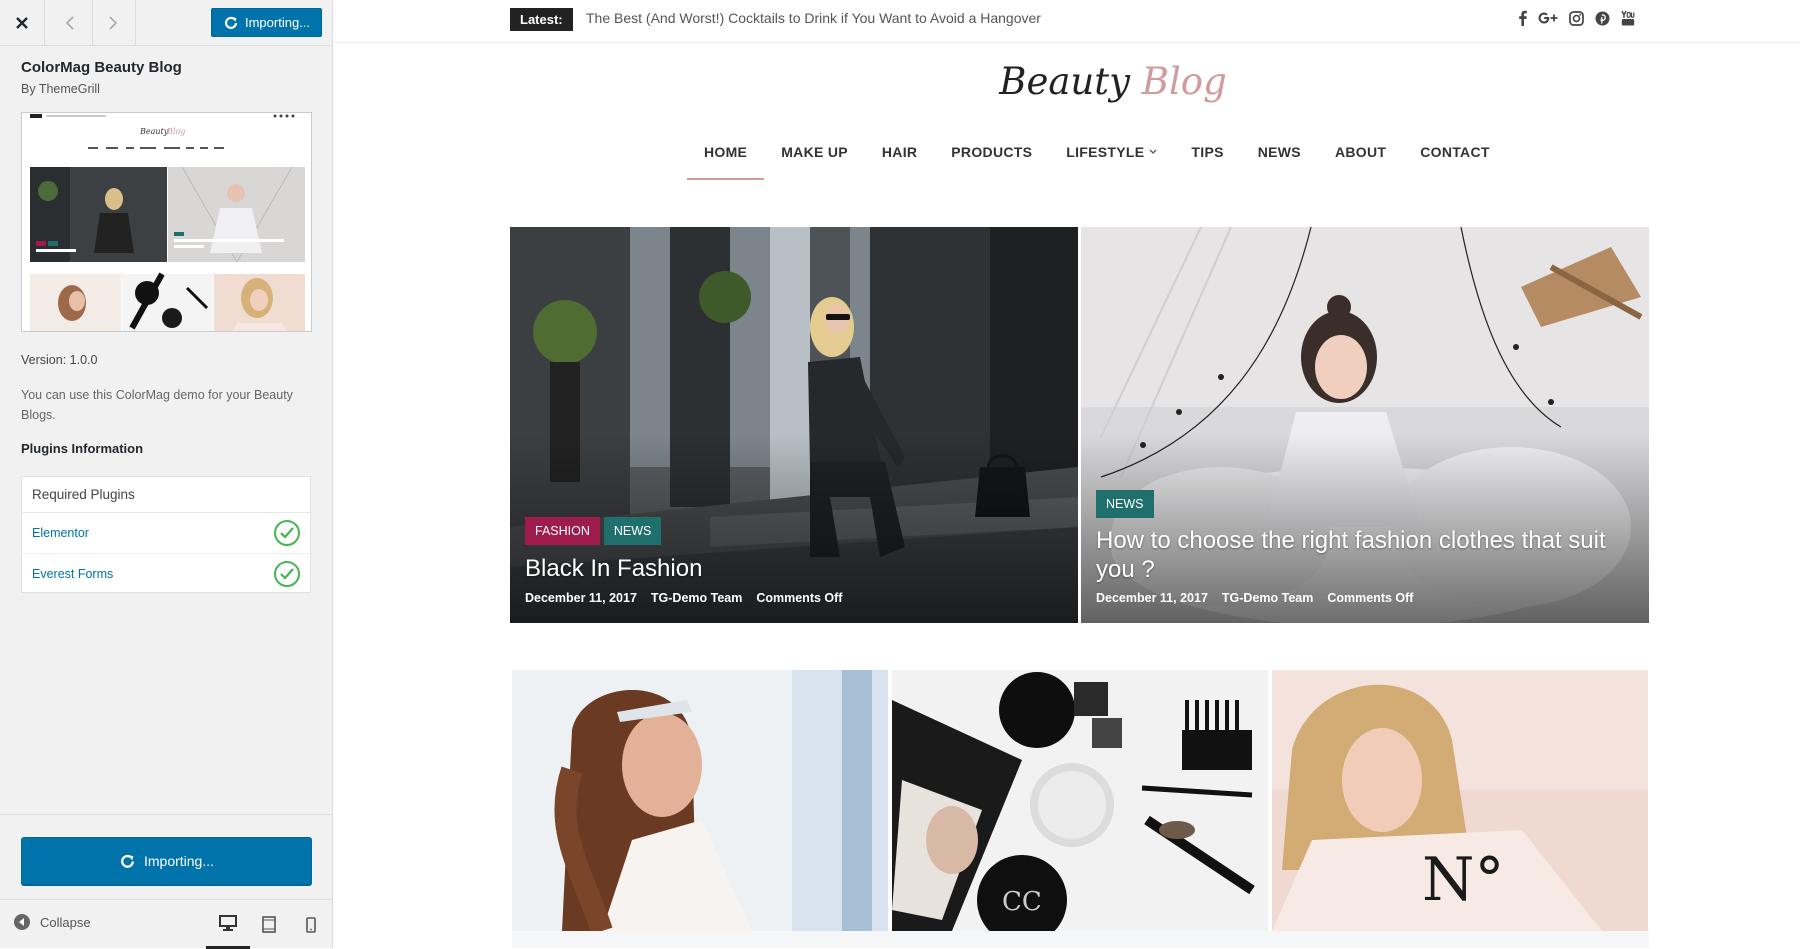  Describe the element at coordinates (1463, 880) in the screenshot. I see `svg-text: N°` at that location.